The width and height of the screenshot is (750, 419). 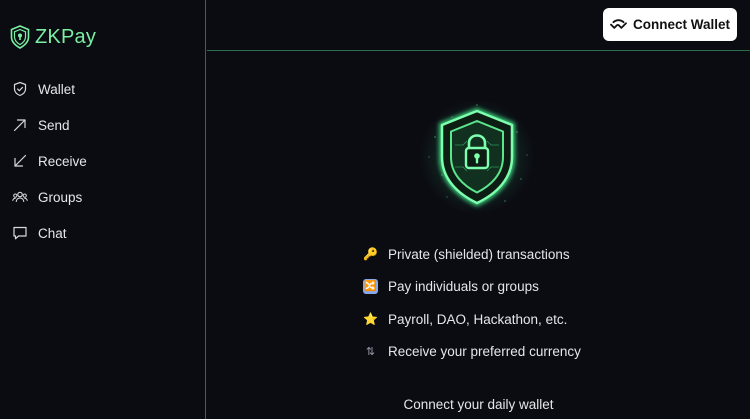 I want to click on top-bar: Connect Wallet, so click(x=478, y=25).